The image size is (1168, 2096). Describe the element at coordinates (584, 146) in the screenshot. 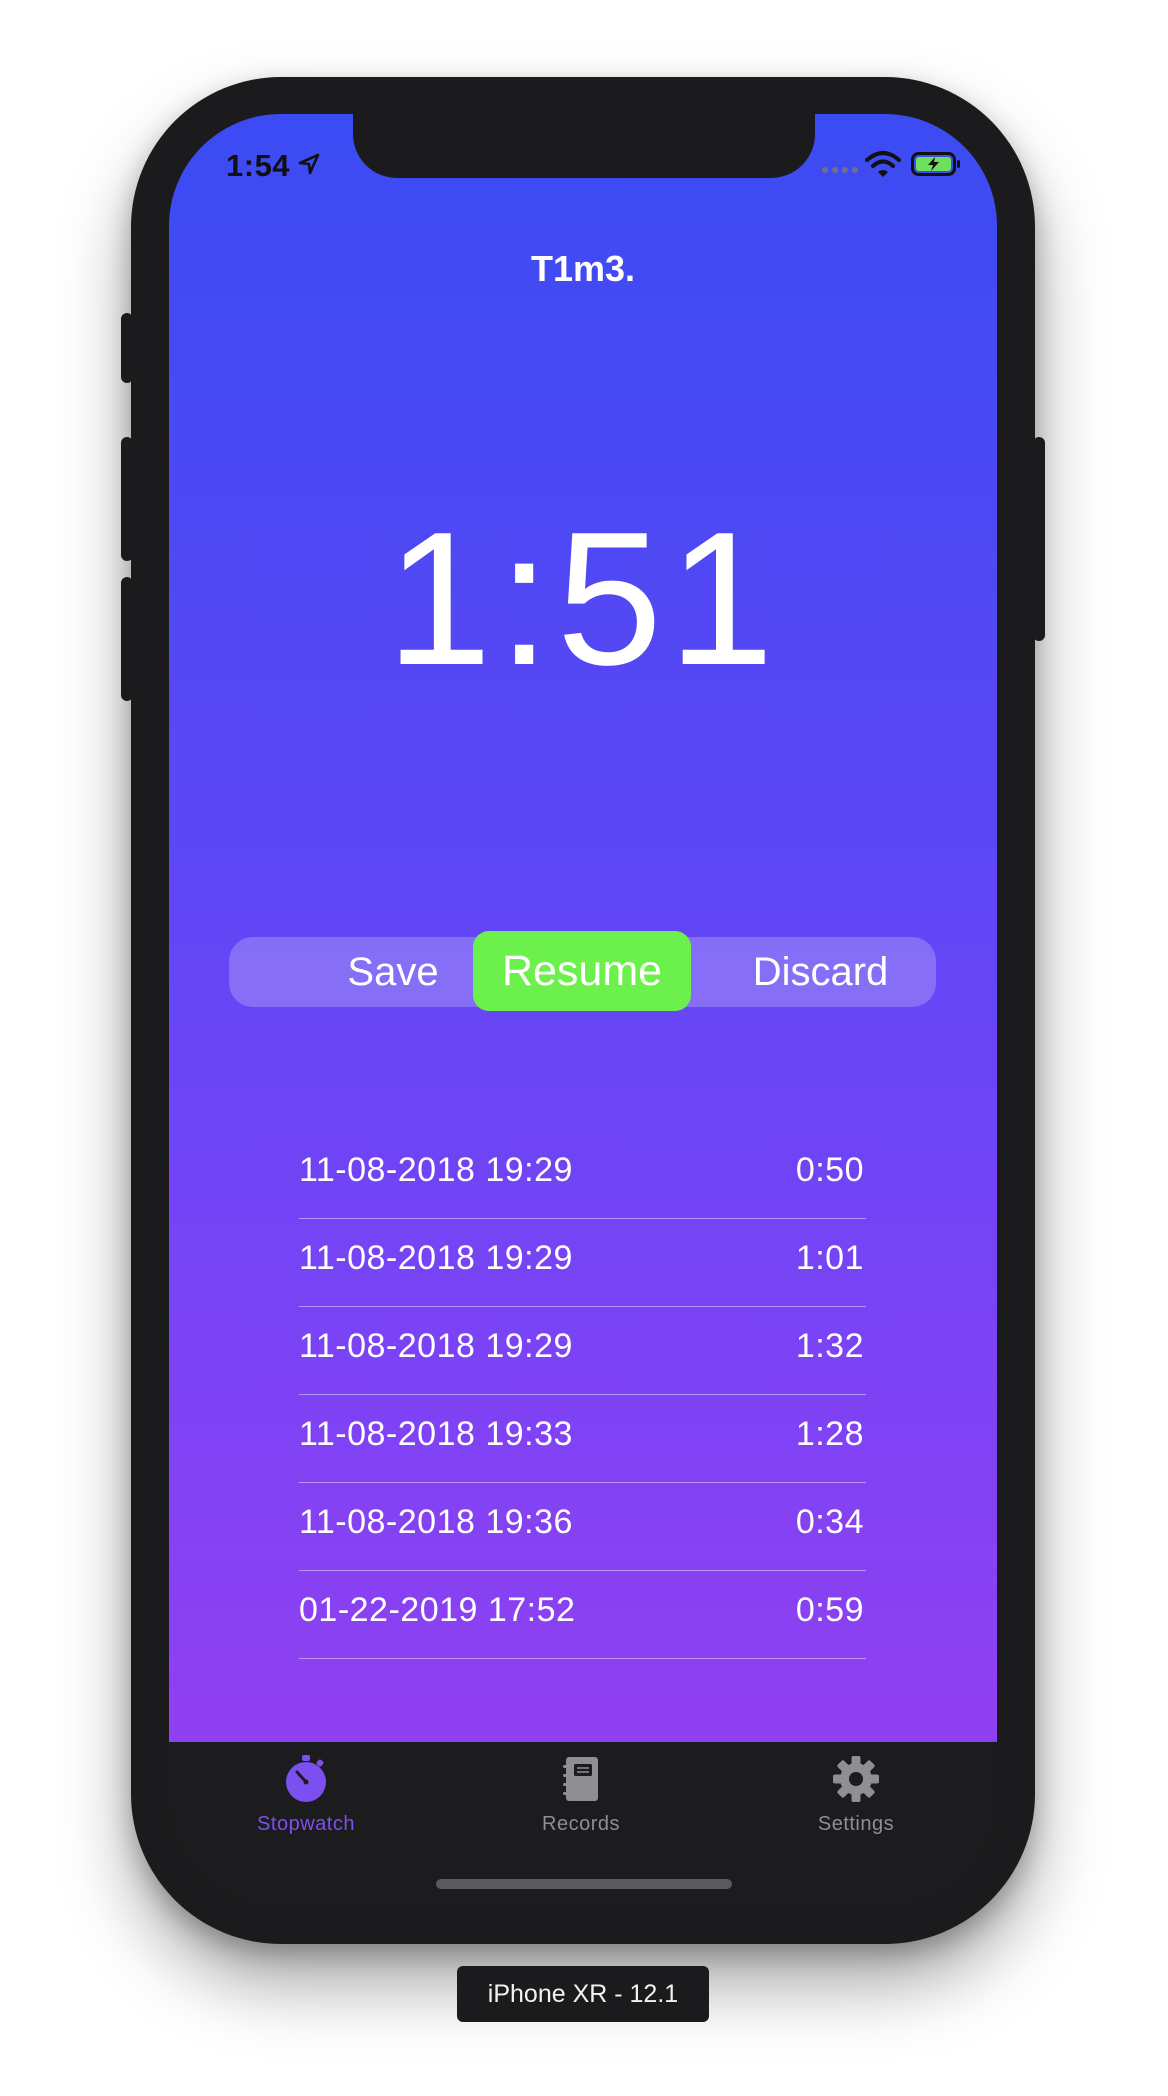

I see `notch` at that location.